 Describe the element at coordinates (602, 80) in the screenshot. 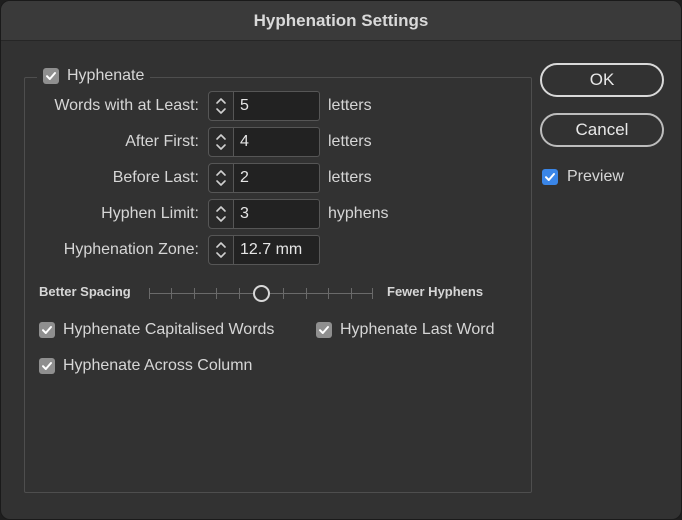

I see `ok-button: OK` at that location.